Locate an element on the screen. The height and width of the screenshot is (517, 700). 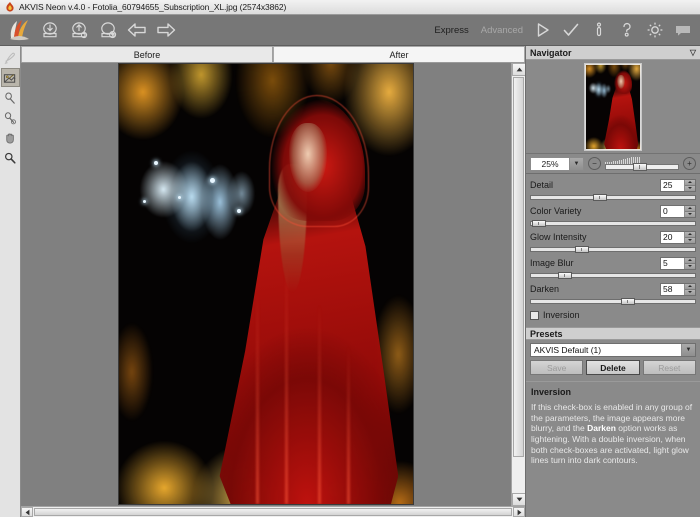
navigator-title: Navigator is located at coordinates (551, 52).